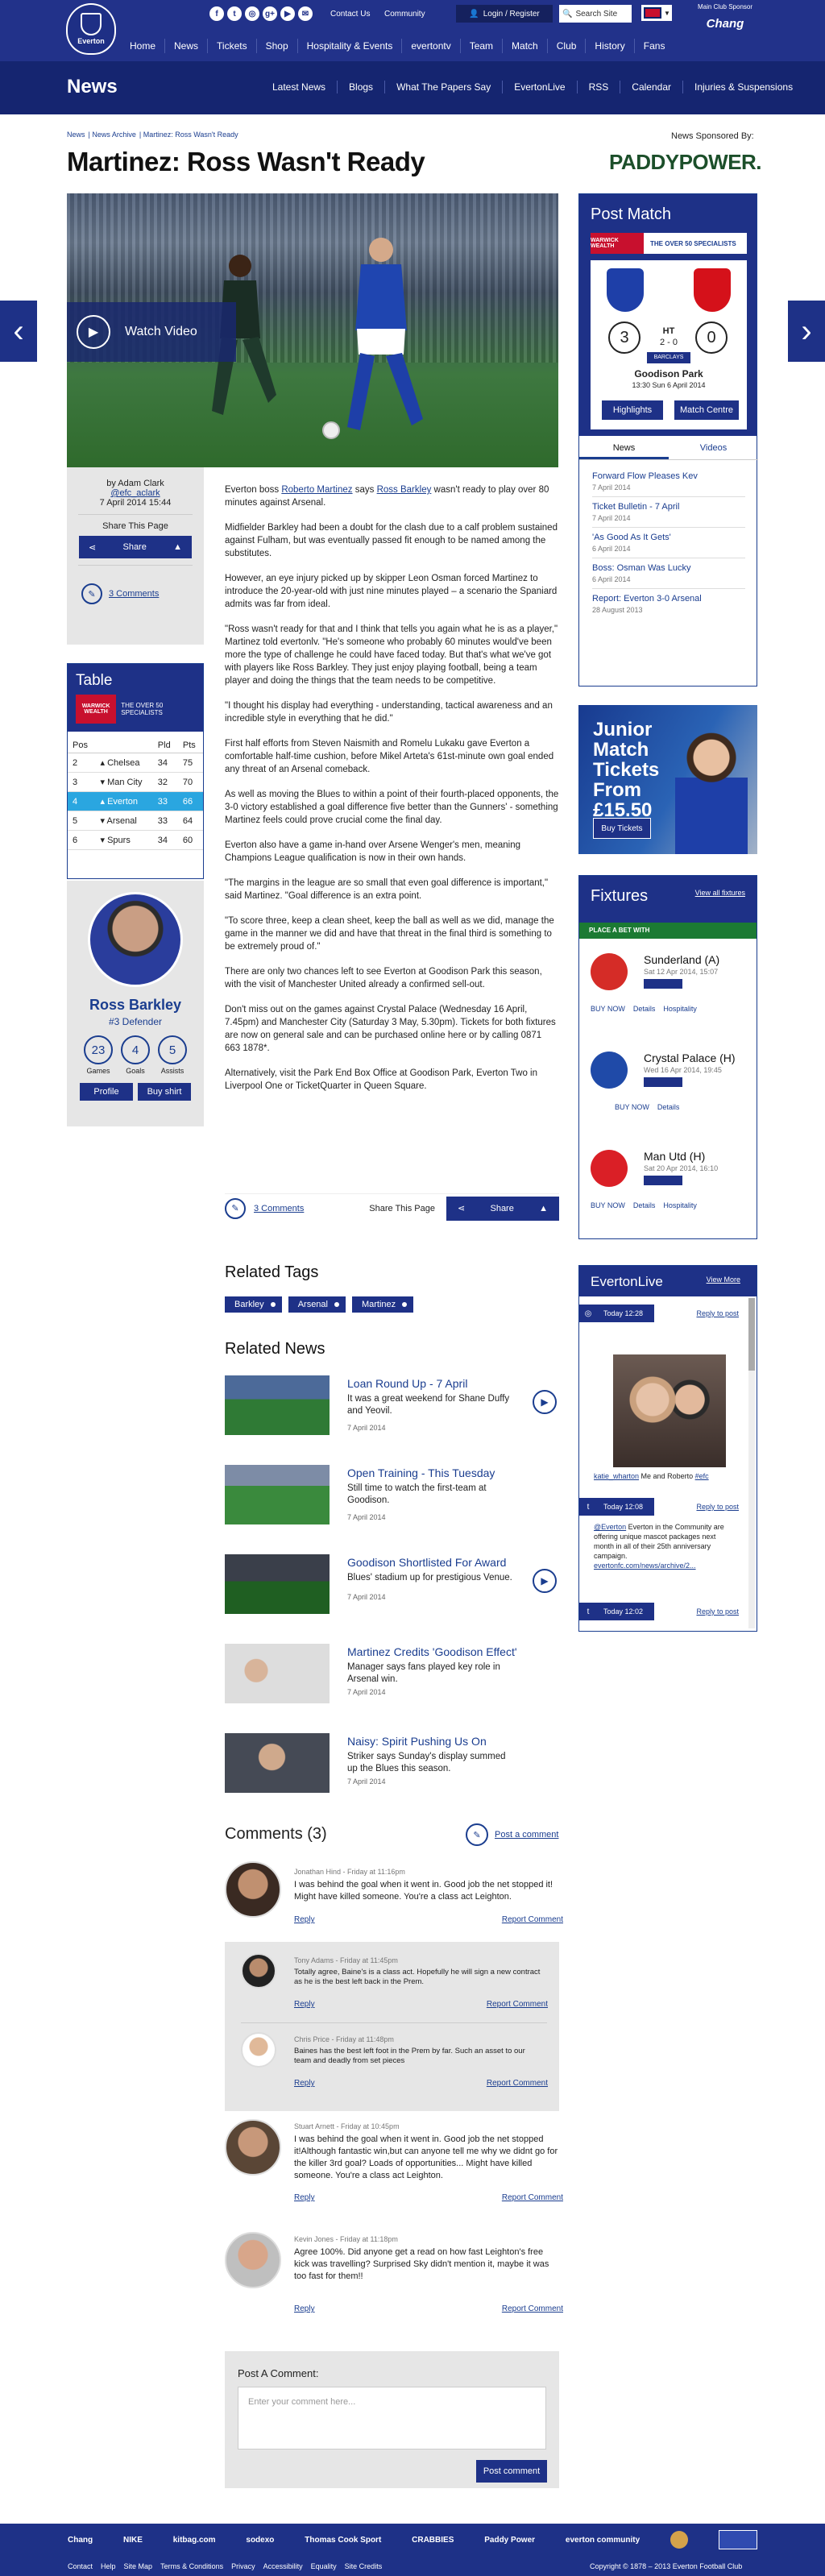 This screenshot has width=825, height=2576. I want to click on googleplus-icon: g+, so click(270, 13).